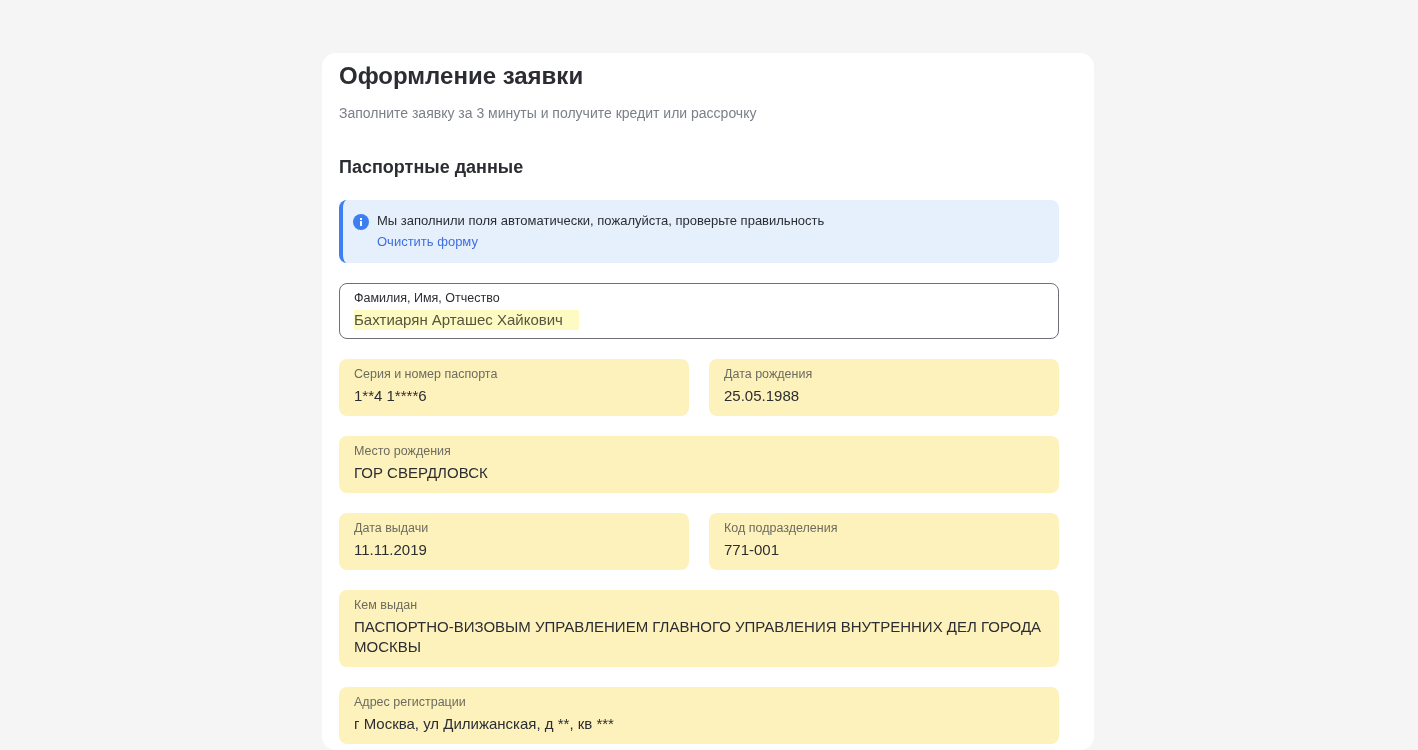  I want to click on field-value: 11.11.2019, so click(390, 550).